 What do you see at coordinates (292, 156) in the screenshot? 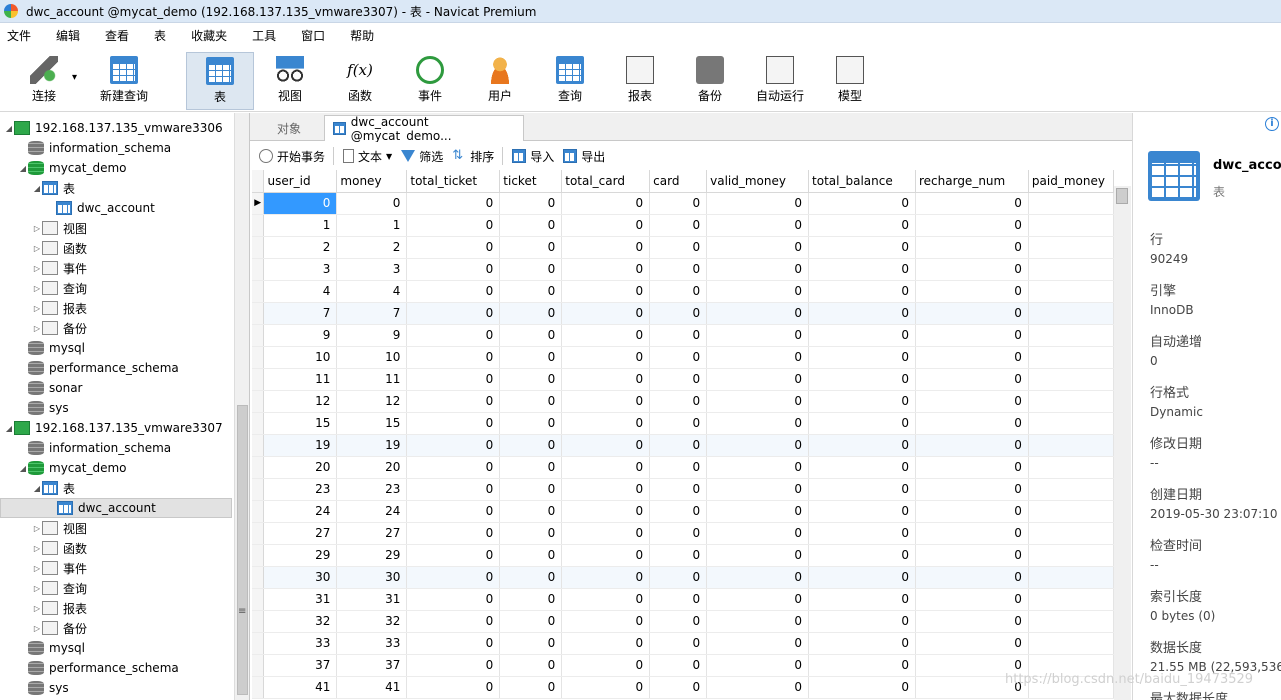
I see `begin-transaction-button: 开始事务` at bounding box center [292, 156].